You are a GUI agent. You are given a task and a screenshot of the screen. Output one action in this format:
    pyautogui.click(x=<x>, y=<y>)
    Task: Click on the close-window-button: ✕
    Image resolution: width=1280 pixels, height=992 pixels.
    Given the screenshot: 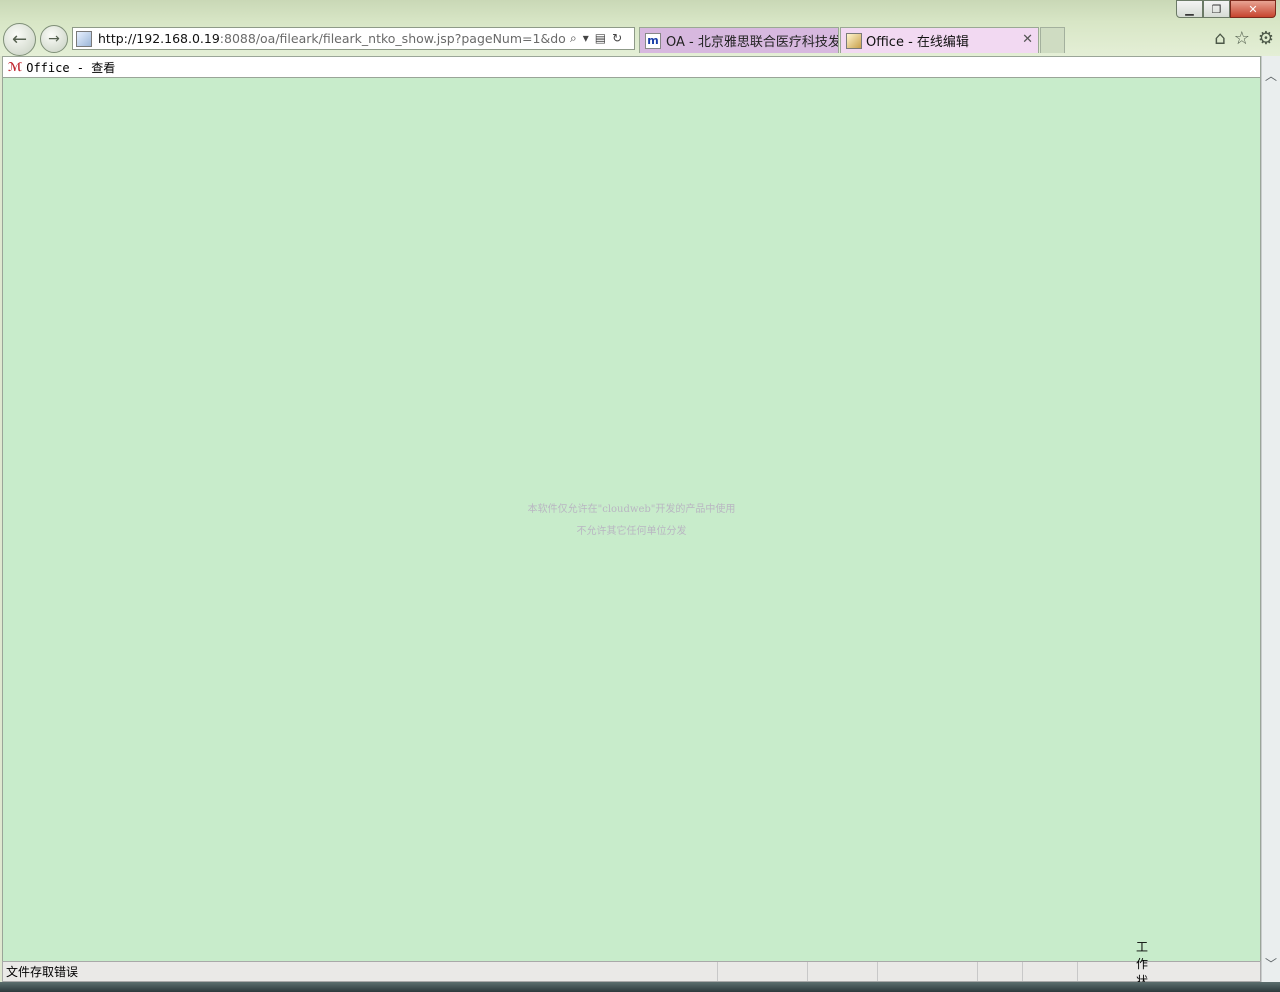 What is the action you would take?
    pyautogui.click(x=1253, y=9)
    